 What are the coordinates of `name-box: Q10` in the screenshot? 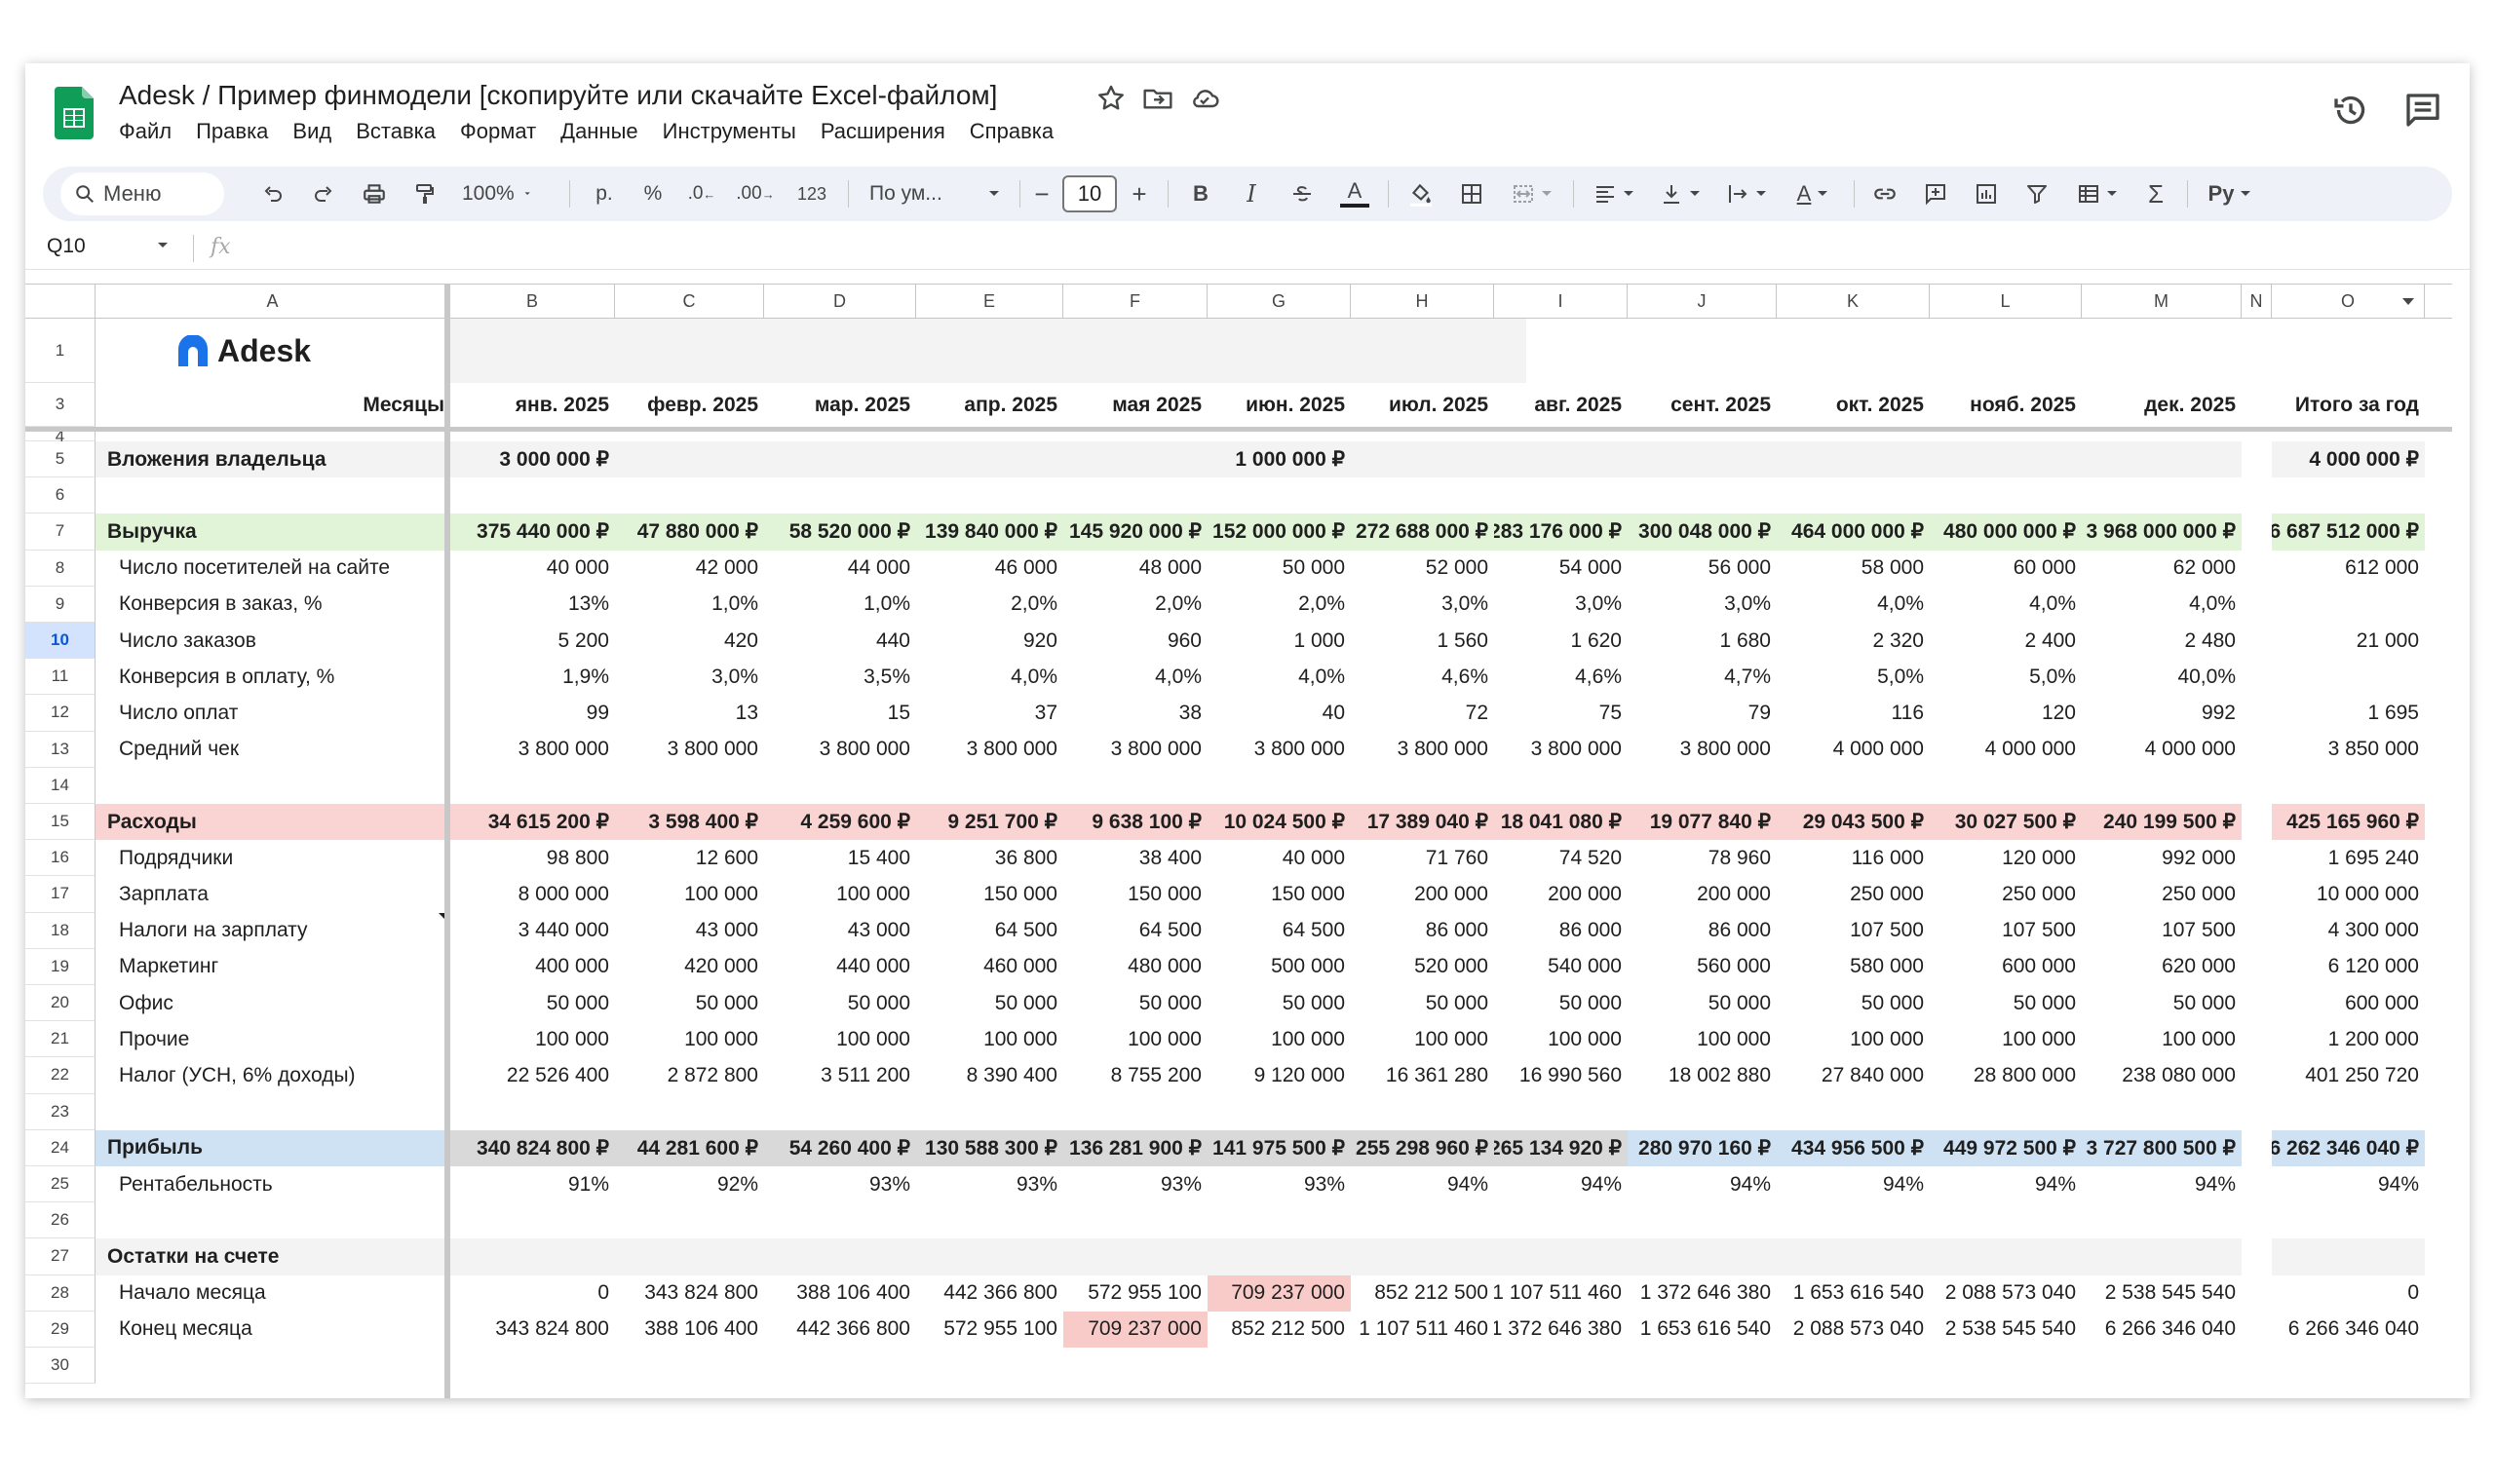 It's located at (66, 246).